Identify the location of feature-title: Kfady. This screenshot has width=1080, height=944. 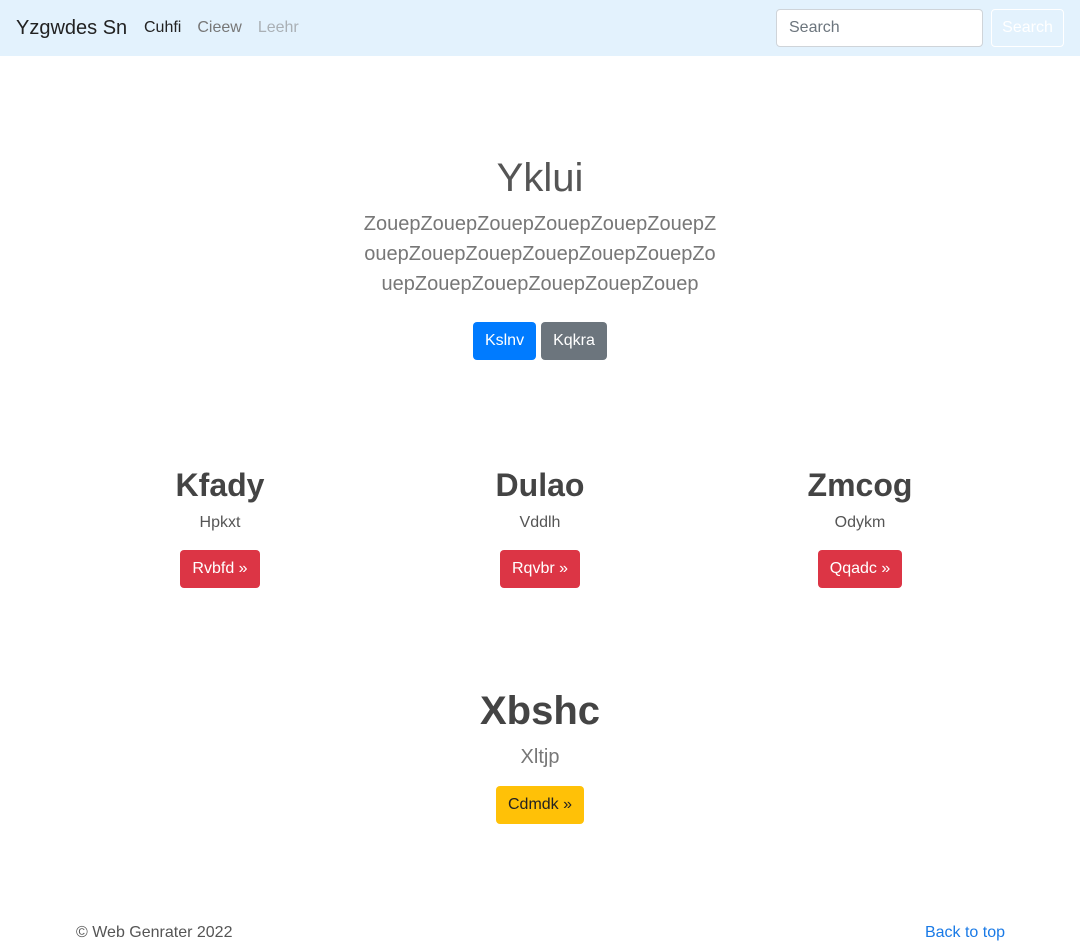
(220, 485).